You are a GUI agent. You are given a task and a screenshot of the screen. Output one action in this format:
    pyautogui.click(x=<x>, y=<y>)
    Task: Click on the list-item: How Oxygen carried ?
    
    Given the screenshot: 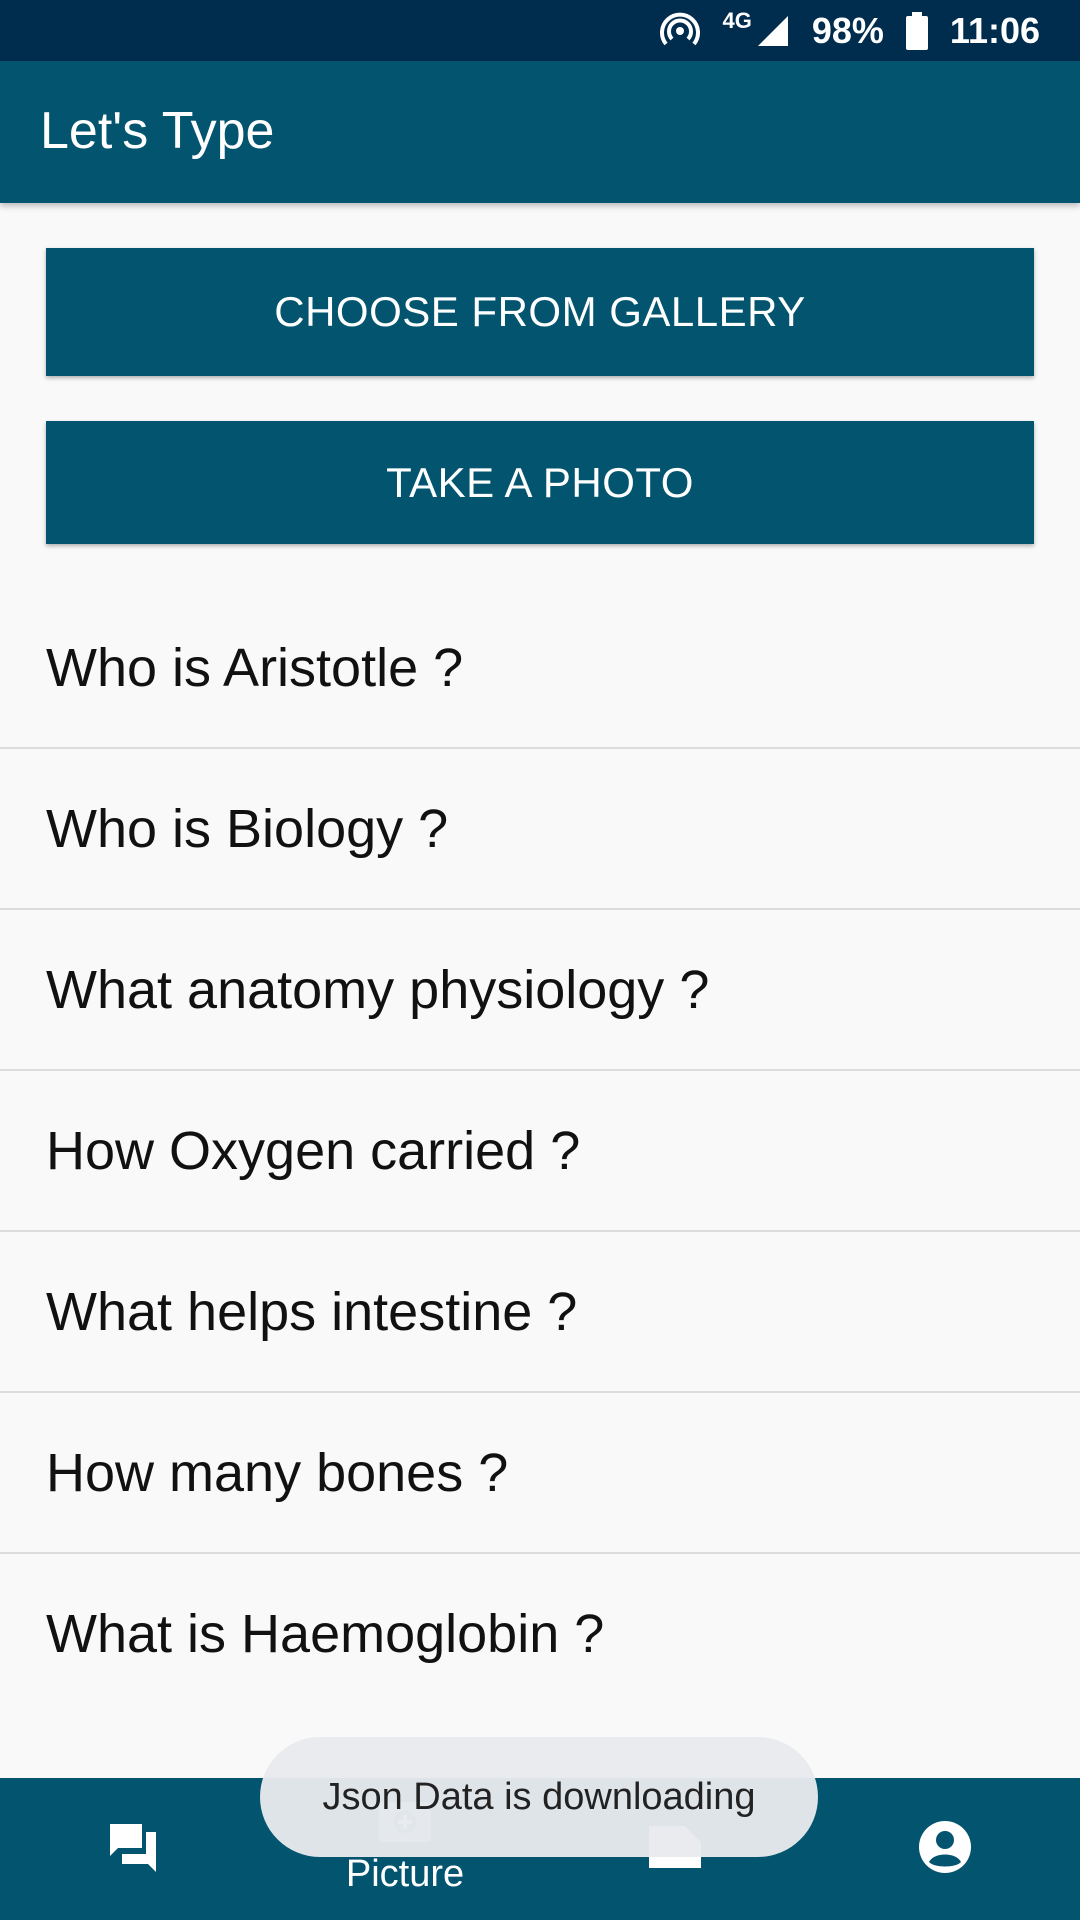 What is the action you would take?
    pyautogui.click(x=540, y=1151)
    